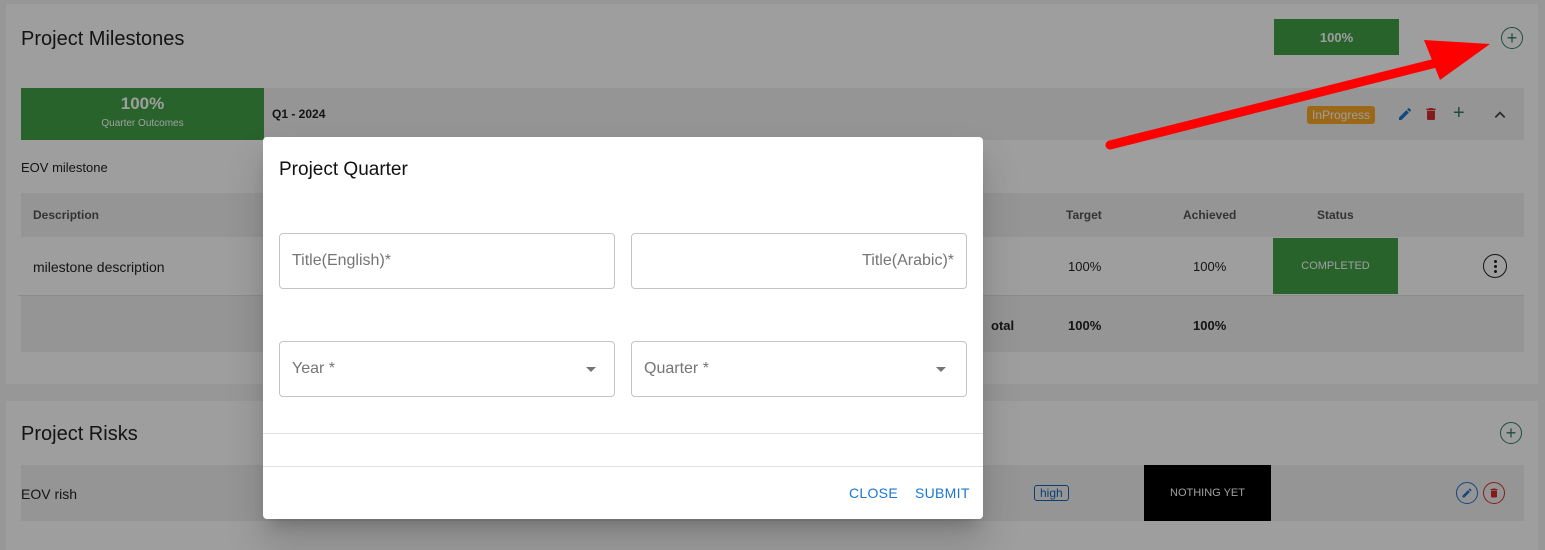  I want to click on title-english-input: Title(English)*, so click(447, 261).